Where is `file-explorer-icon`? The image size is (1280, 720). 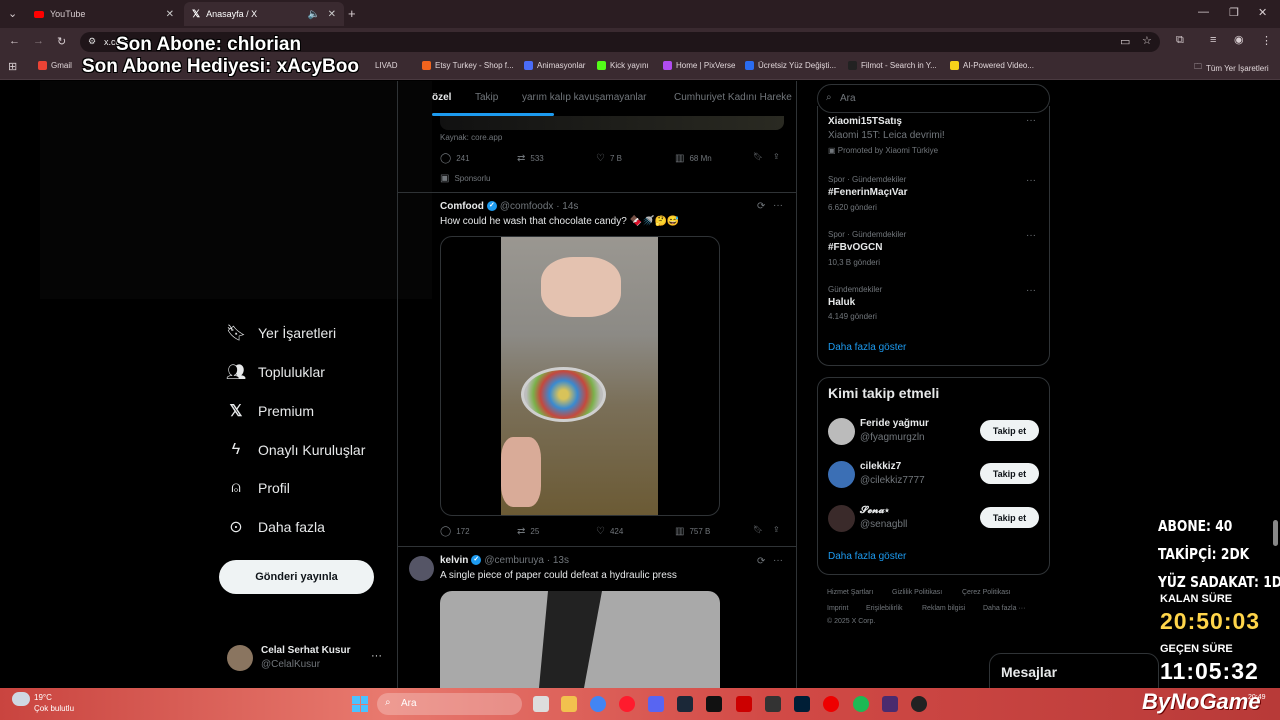
file-explorer-icon is located at coordinates (569, 704).